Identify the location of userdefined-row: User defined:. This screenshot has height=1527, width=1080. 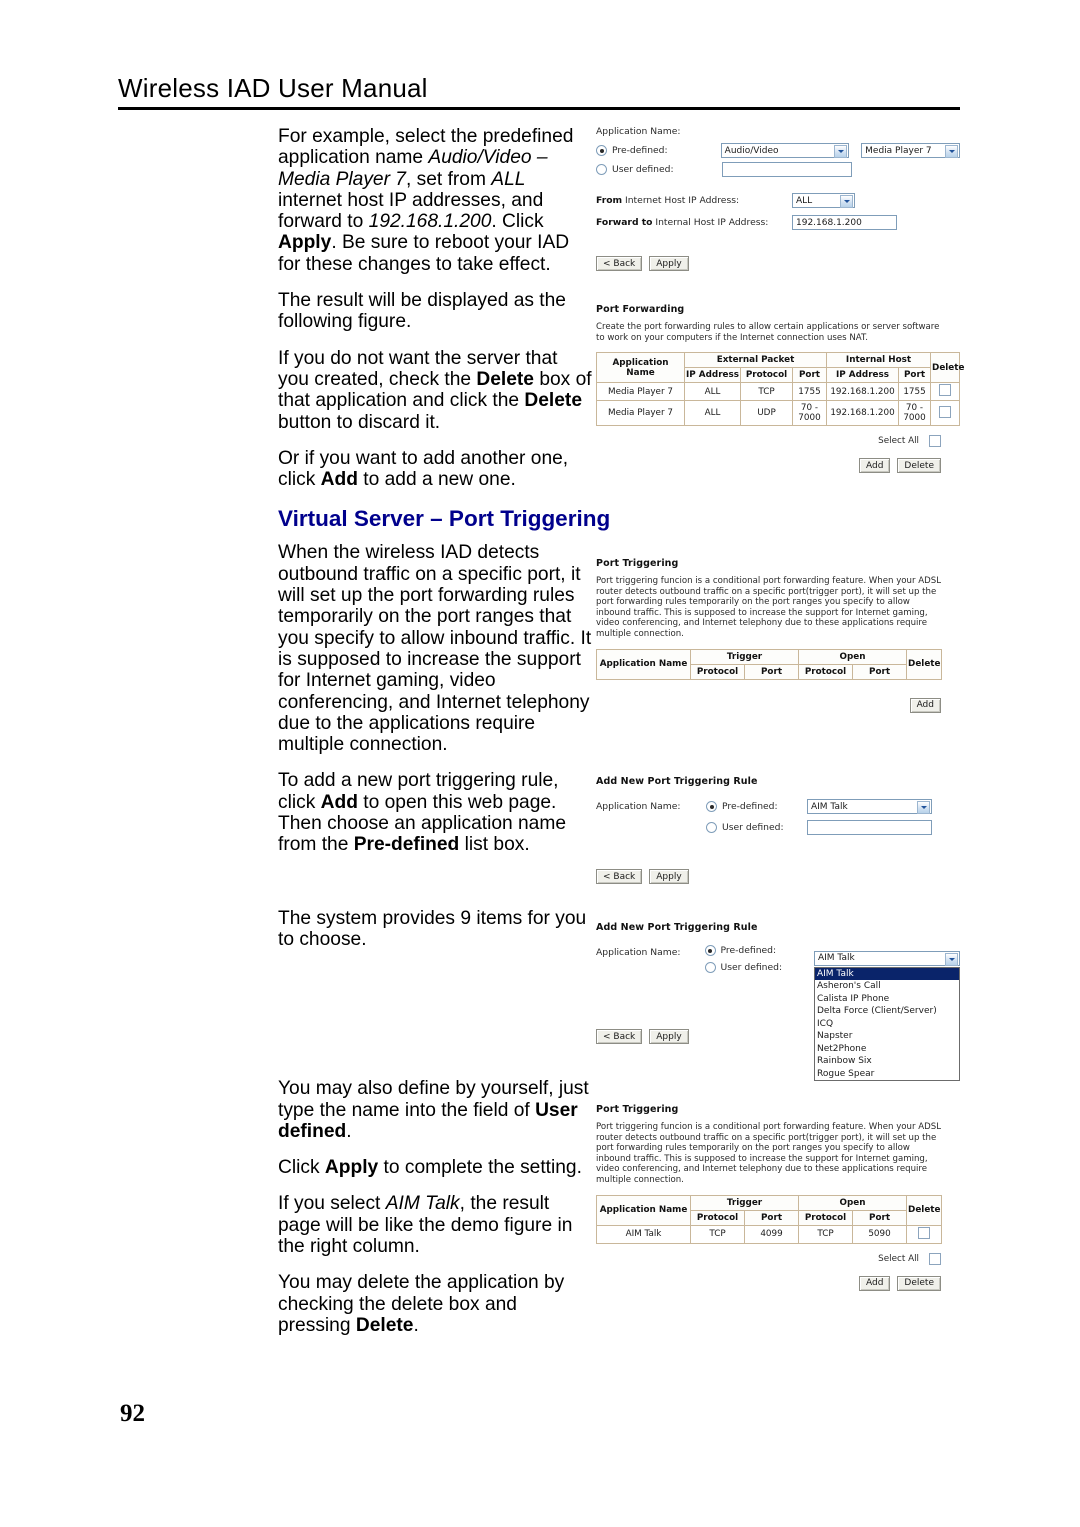
(778, 169).